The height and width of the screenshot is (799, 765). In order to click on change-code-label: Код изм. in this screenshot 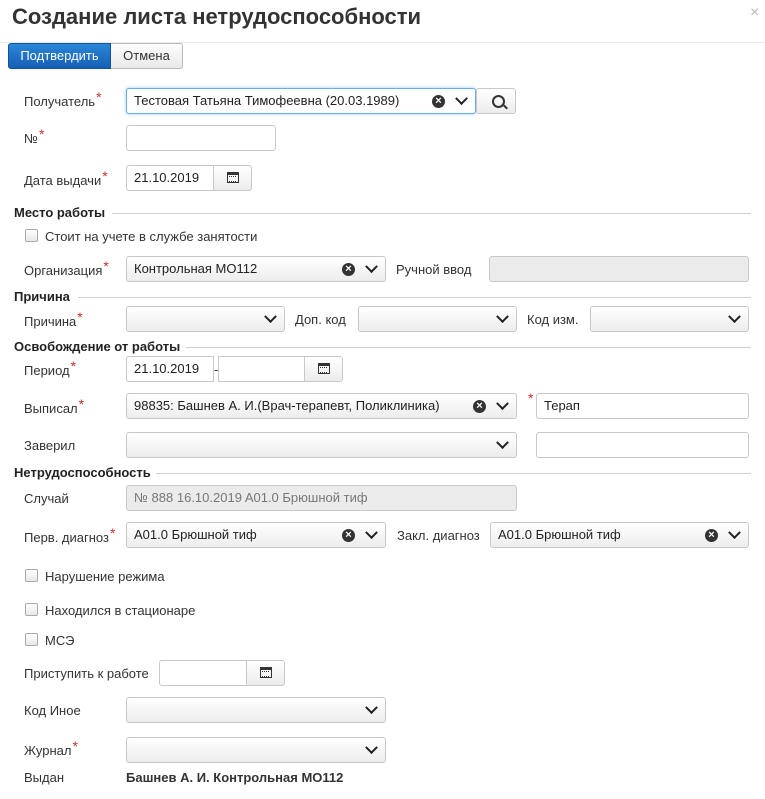, I will do `click(553, 319)`.